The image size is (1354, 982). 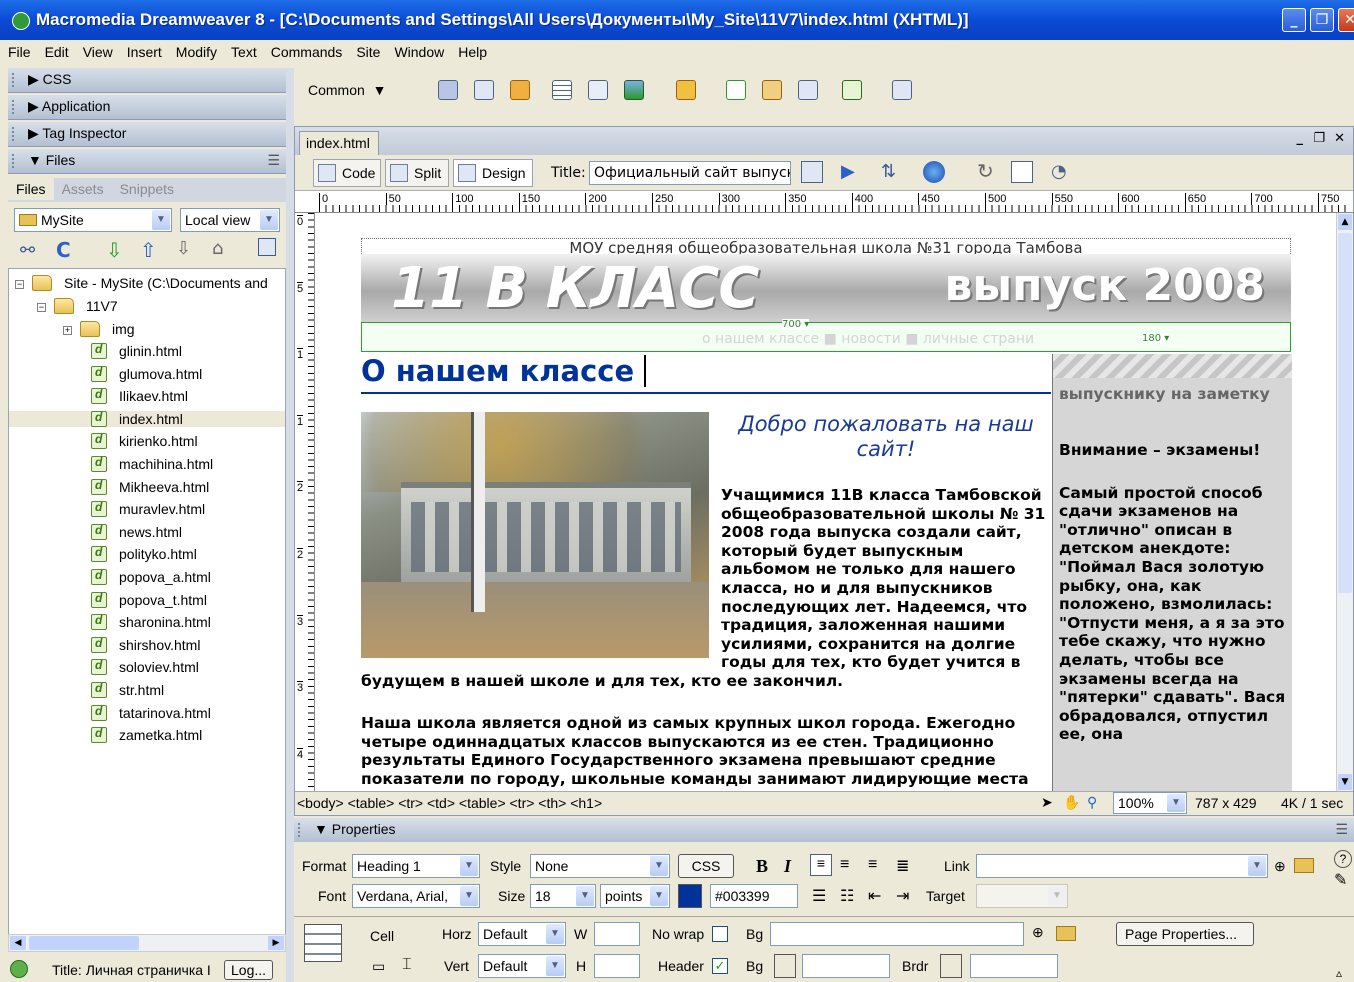 I want to click on split-view-button: Split, so click(x=417, y=173).